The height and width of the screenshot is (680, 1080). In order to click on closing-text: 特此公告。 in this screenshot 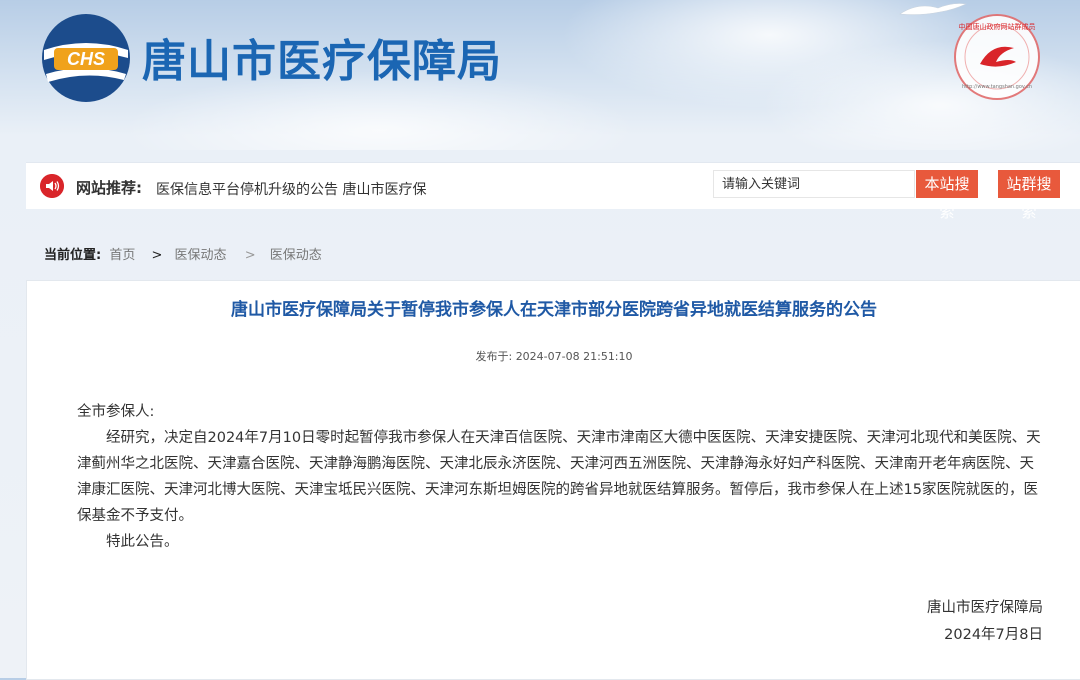, I will do `click(142, 542)`.